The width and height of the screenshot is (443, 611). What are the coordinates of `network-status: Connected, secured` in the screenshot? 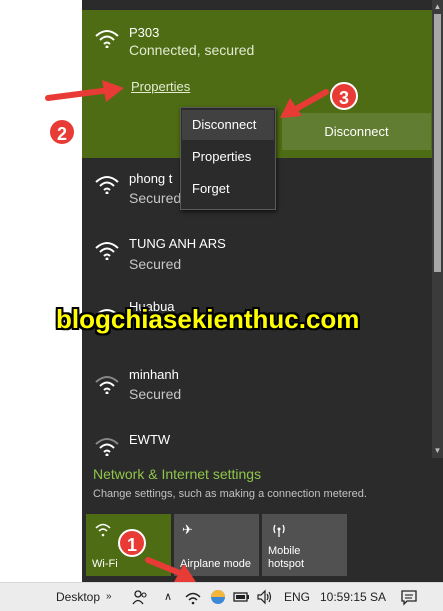 It's located at (192, 50).